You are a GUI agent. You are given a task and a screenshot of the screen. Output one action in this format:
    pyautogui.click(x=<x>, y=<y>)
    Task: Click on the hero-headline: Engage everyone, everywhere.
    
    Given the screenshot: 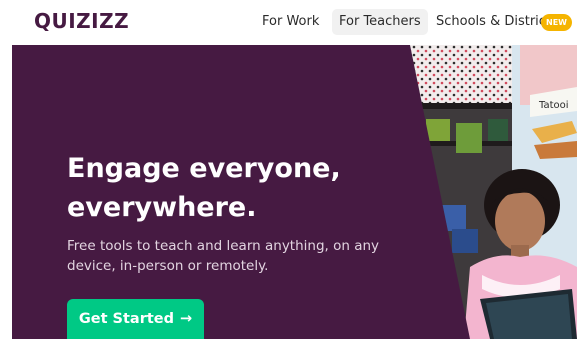 What is the action you would take?
    pyautogui.click(x=204, y=188)
    